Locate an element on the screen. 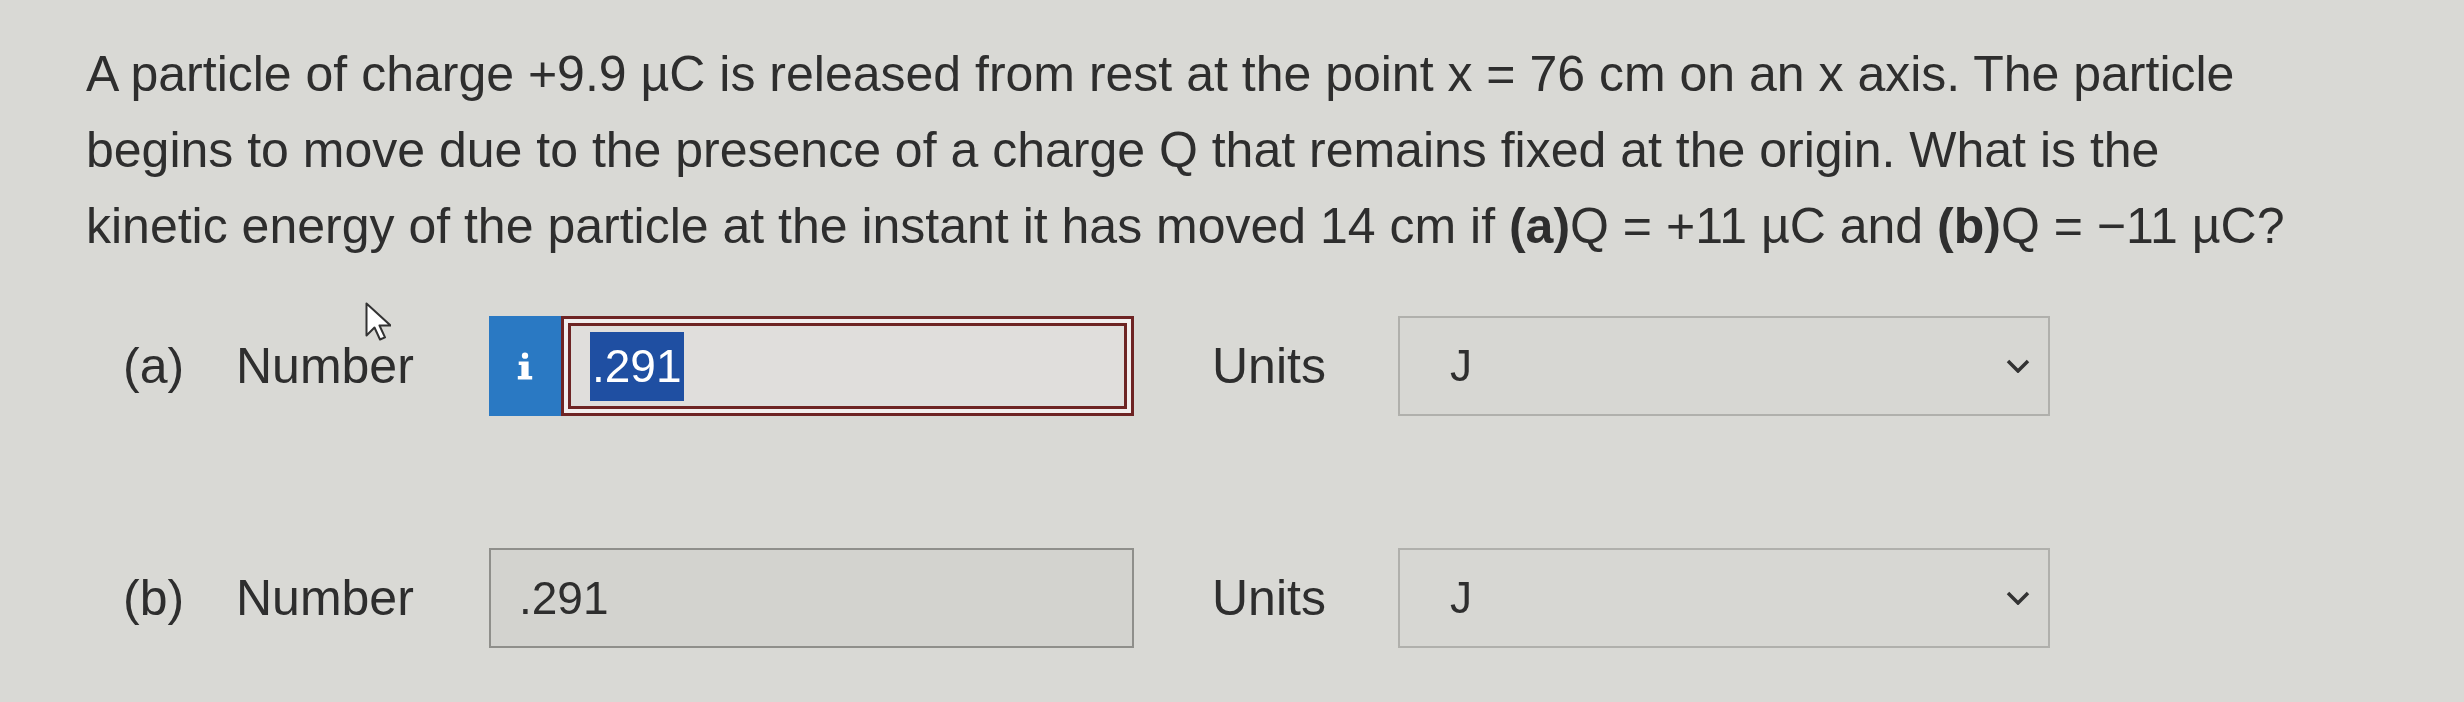 Image resolution: width=2464 pixels, height=702 pixels. part-label: (a) is located at coordinates (154, 366).